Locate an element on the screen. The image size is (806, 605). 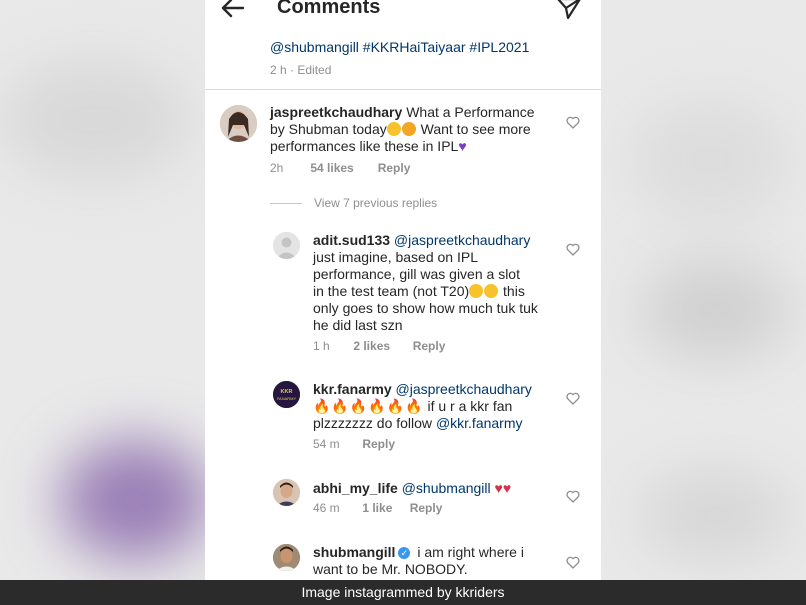
comment-mention: @shubmangill is located at coordinates (446, 488).